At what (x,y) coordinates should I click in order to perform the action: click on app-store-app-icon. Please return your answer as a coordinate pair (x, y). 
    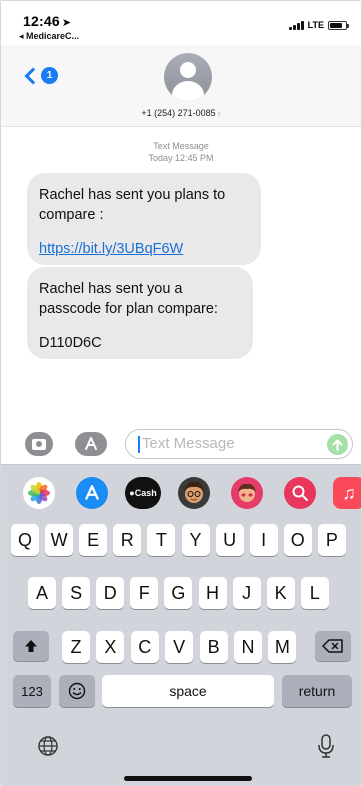
    Looking at the image, I should click on (92, 493).